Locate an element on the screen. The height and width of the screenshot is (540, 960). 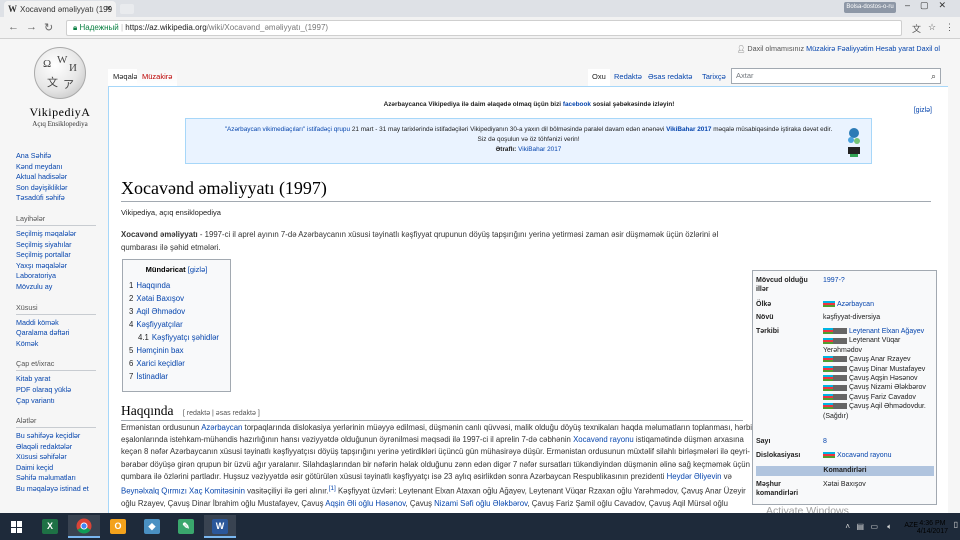
banner-vikibahar-link: VikiBahar 2017 is located at coordinates (688, 129).